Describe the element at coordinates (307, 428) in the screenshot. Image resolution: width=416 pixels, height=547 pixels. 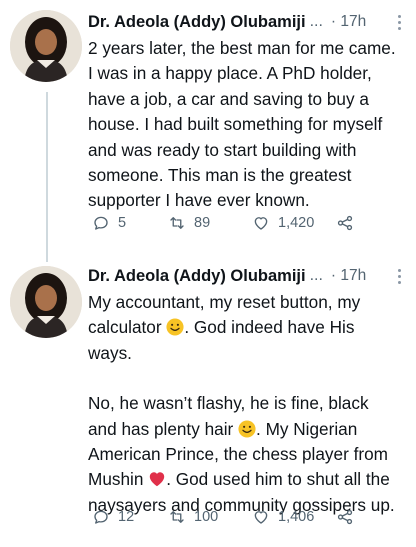
I see `tweet-text-segment: . My Nigerian` at that location.